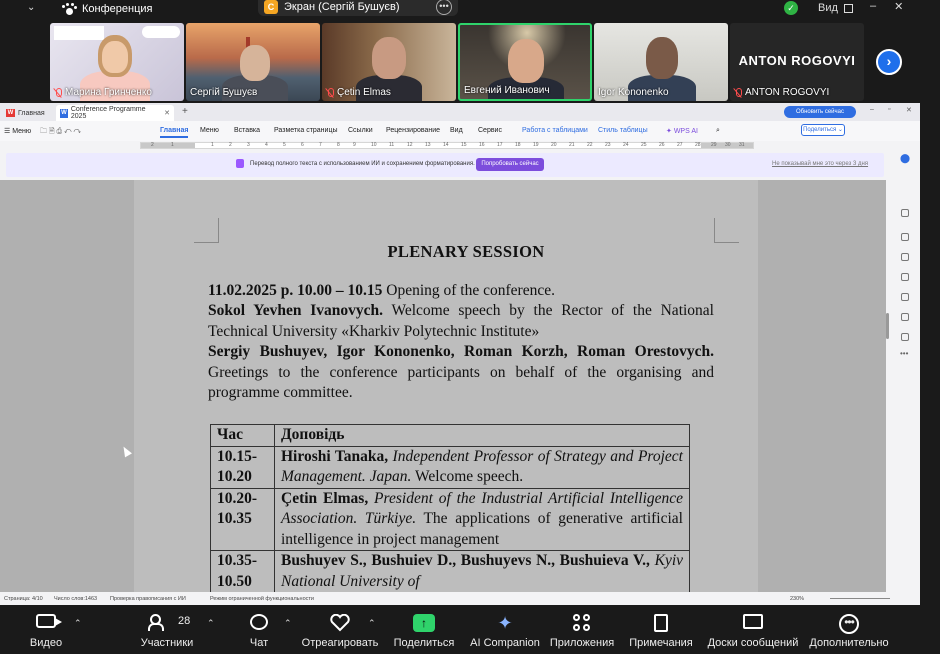  What do you see at coordinates (904, 353) in the screenshot?
I see `more-tools-icon: •••` at bounding box center [904, 353].